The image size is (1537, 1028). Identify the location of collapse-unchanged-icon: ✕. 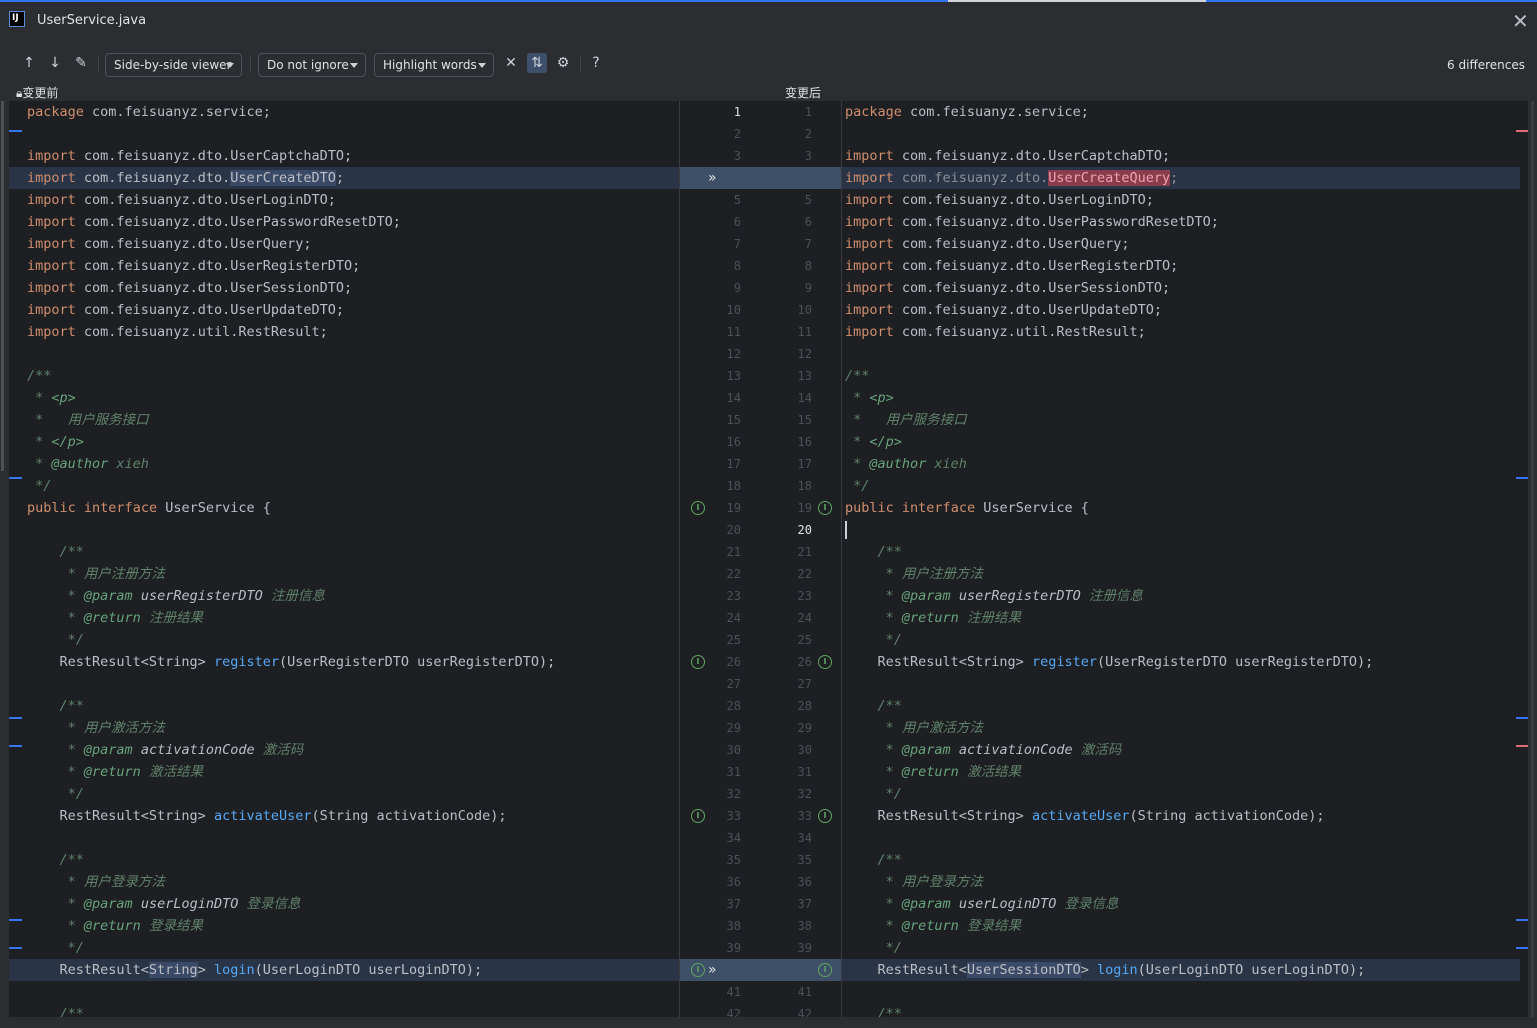
(511, 63).